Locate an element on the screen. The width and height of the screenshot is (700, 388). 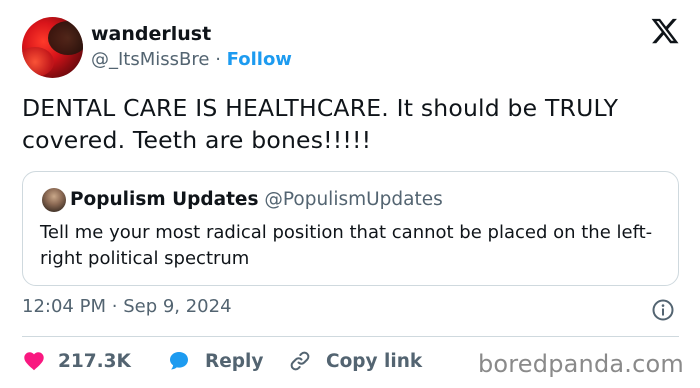
source-watermark: boredpanda.com is located at coordinates (580, 364).